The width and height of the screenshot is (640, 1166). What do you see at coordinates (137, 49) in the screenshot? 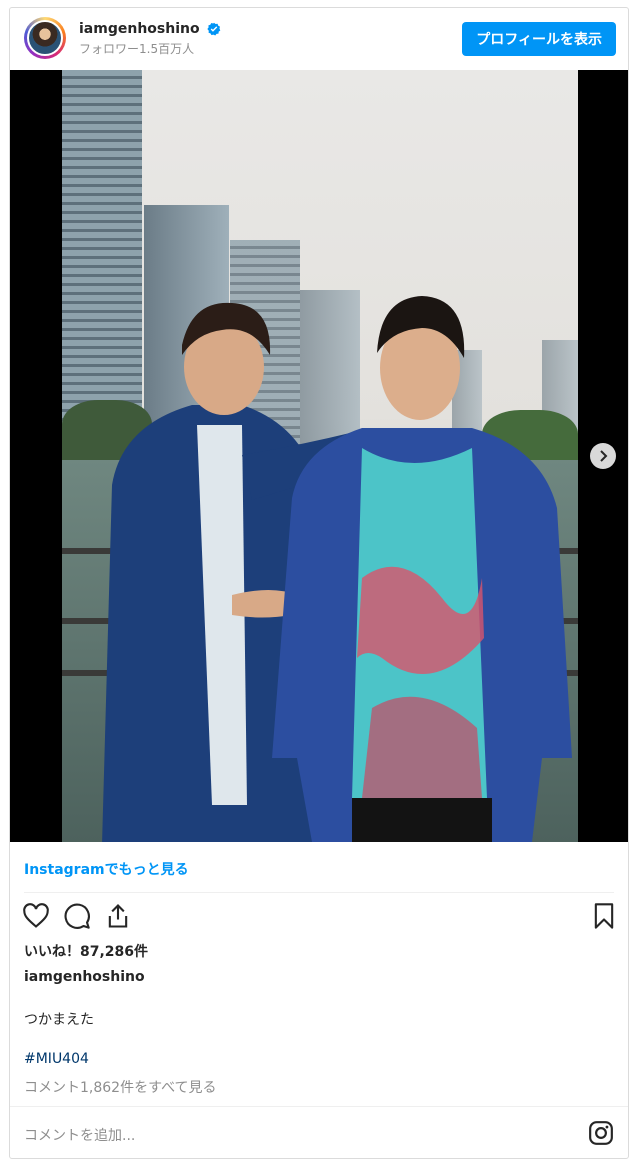
I see `follower-count: フォロワー1.5百万人` at bounding box center [137, 49].